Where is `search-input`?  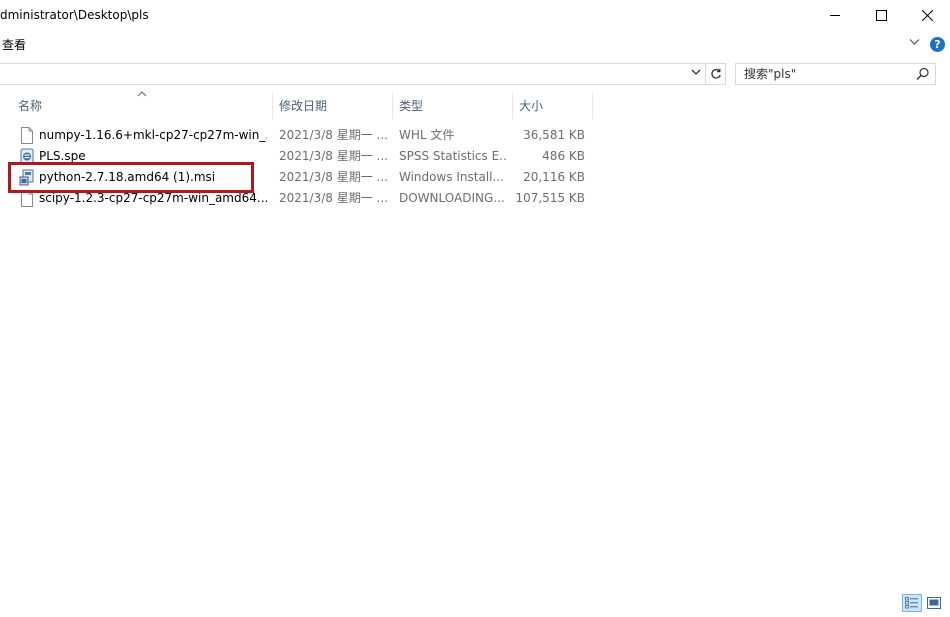
search-input is located at coordinates (823, 74).